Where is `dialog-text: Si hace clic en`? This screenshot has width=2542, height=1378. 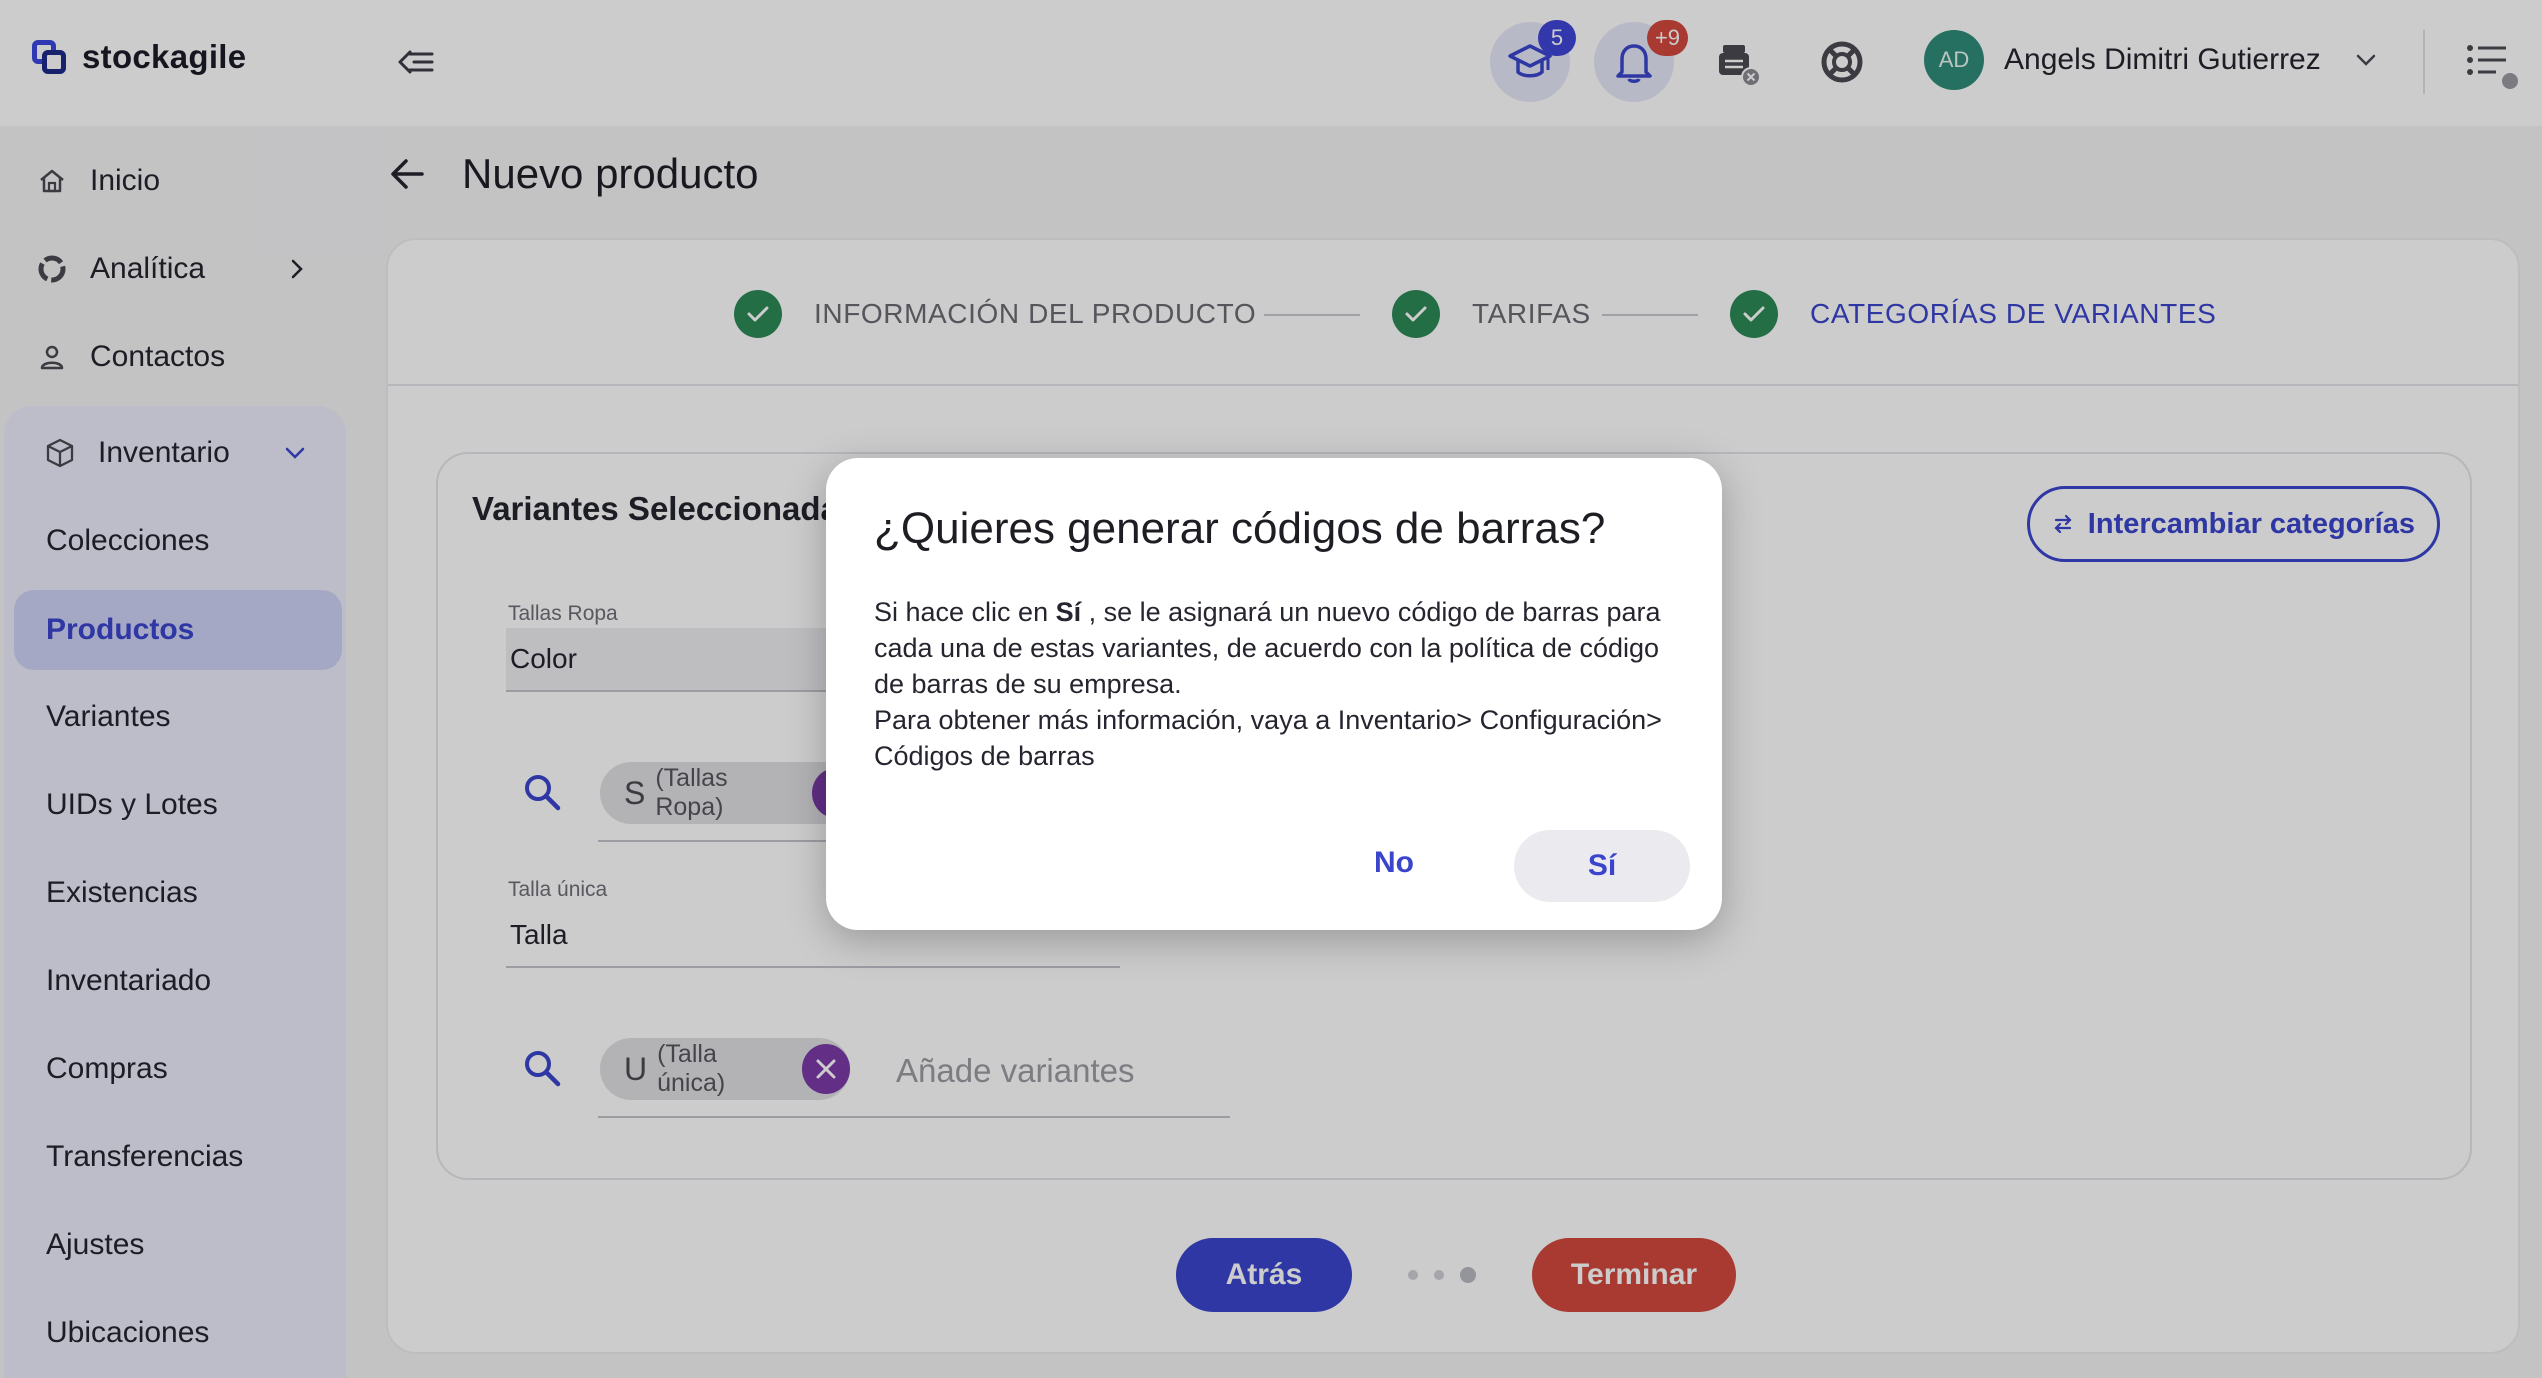 dialog-text: Si hace clic en is located at coordinates (965, 612).